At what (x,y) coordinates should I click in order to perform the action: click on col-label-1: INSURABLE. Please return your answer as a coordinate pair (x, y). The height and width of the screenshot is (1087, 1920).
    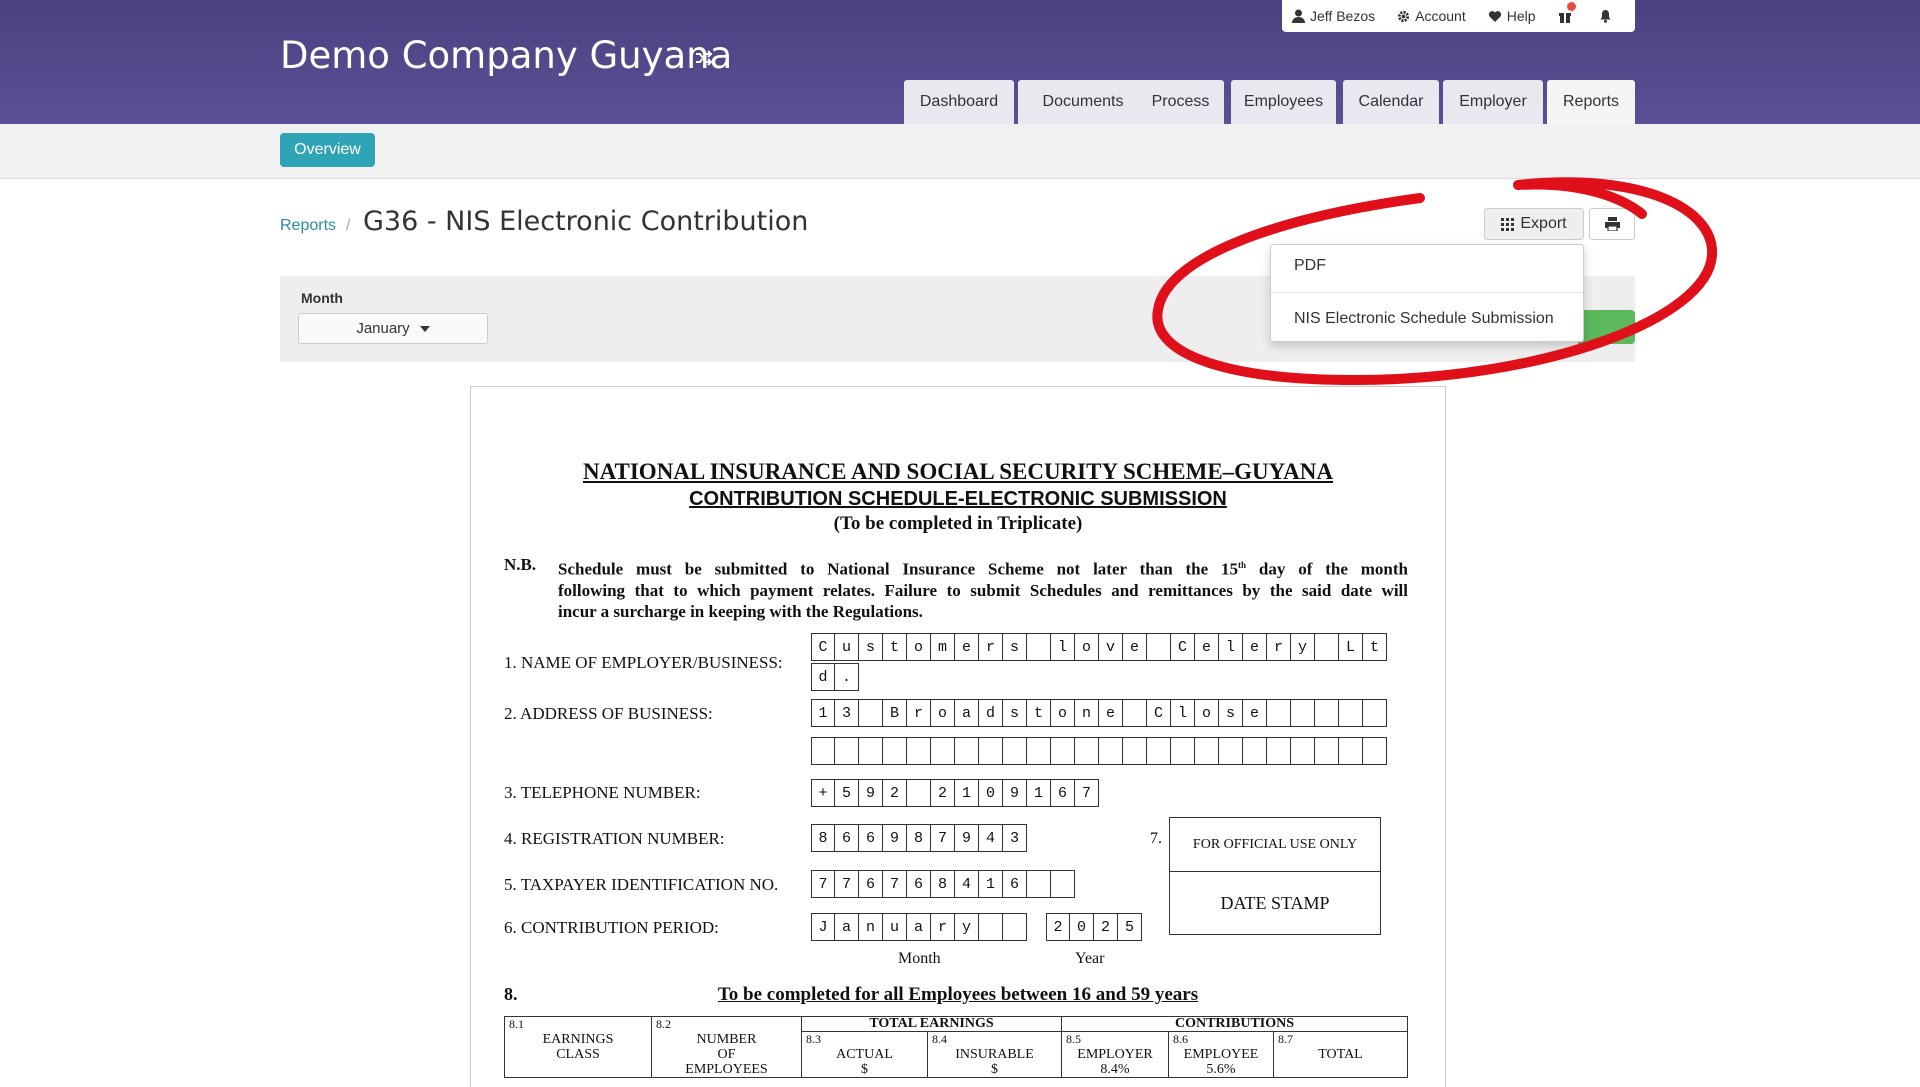
    Looking at the image, I should click on (994, 1054).